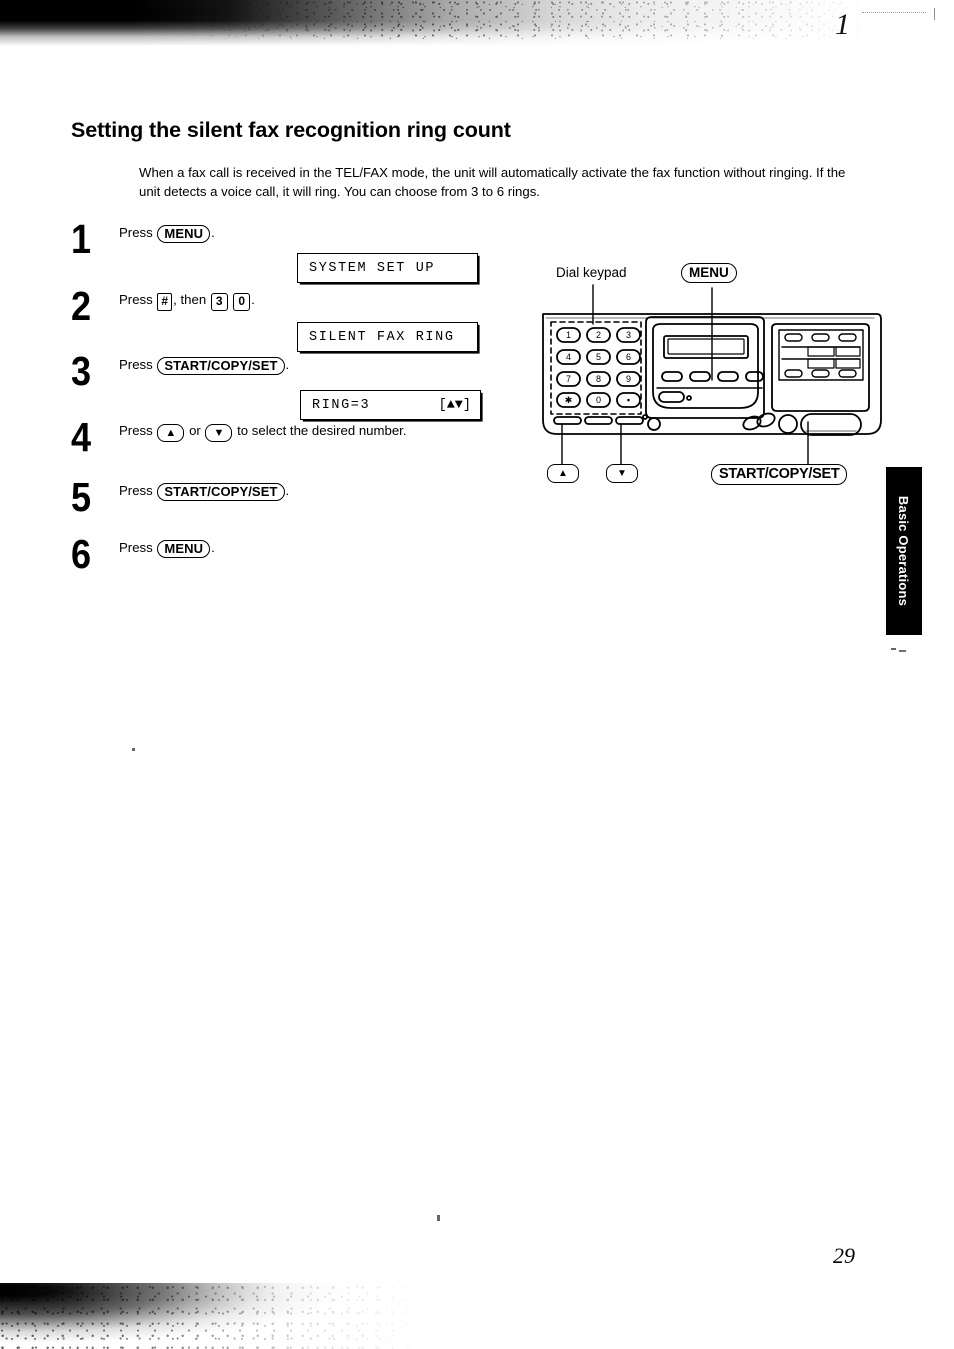 The image size is (954, 1349). What do you see at coordinates (477, 20) in the screenshot?
I see `scan-speckle-top` at bounding box center [477, 20].